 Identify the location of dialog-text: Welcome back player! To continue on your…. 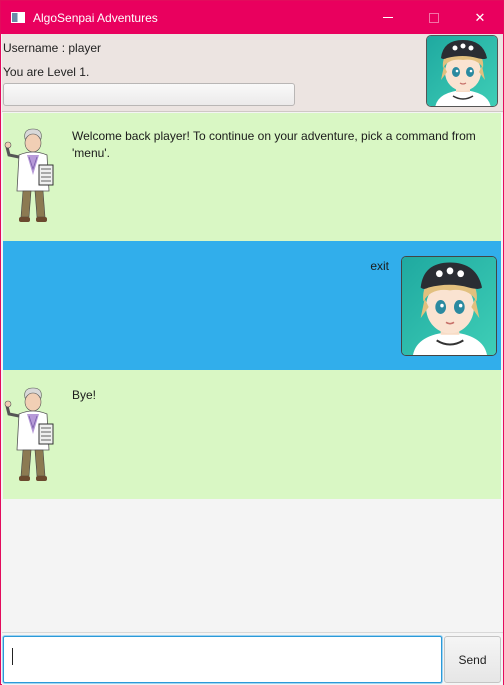
(274, 144).